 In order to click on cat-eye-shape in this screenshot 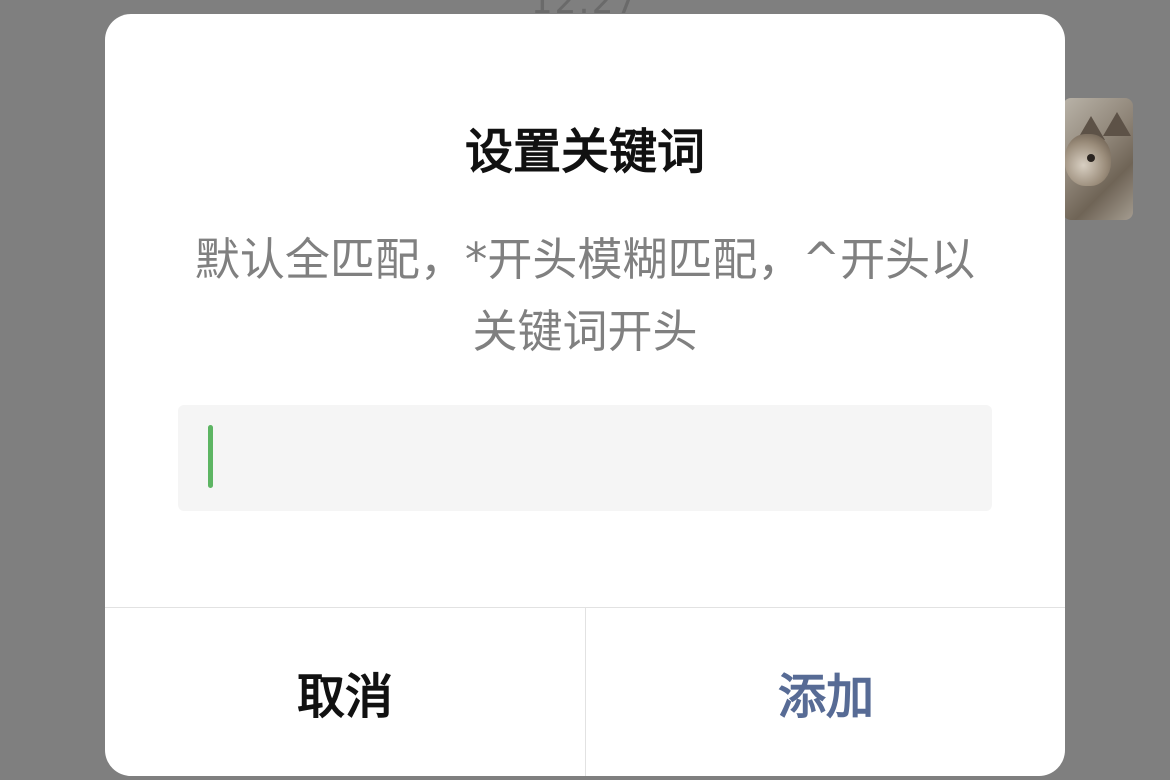, I will do `click(1091, 158)`.